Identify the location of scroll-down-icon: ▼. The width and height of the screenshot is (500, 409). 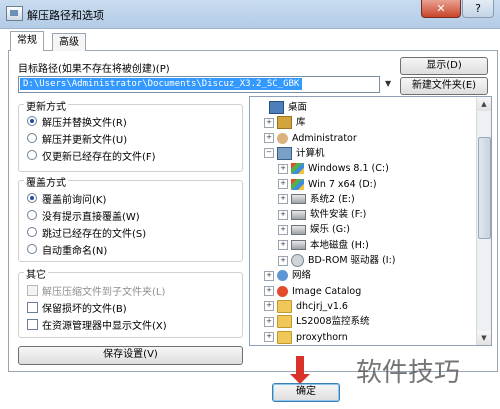
(484, 338).